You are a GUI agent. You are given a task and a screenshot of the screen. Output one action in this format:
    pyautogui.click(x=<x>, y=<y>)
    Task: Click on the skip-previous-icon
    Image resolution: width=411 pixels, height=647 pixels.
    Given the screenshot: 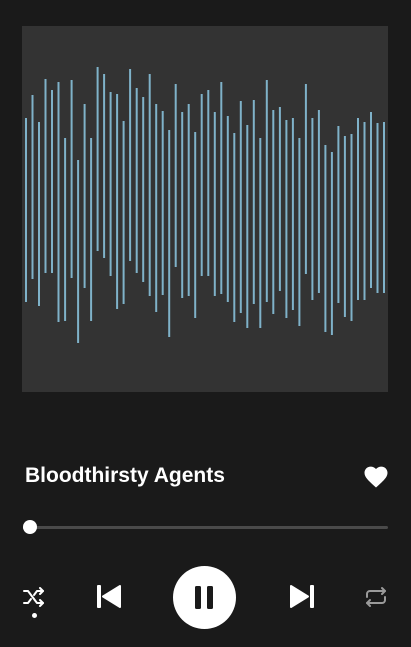 What is the action you would take?
    pyautogui.click(x=109, y=596)
    